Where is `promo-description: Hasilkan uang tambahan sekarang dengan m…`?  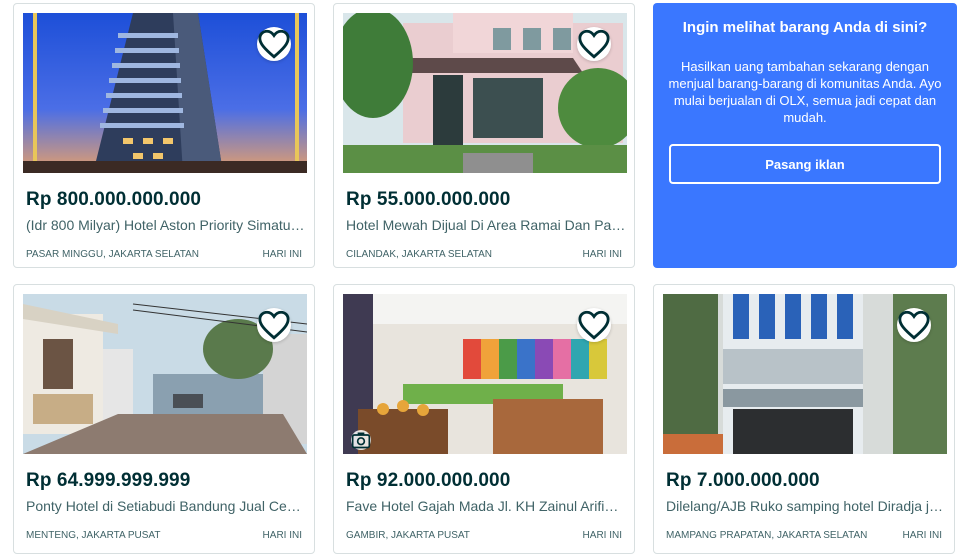
promo-description: Hasilkan uang tambahan sekarang dengan m… is located at coordinates (805, 92).